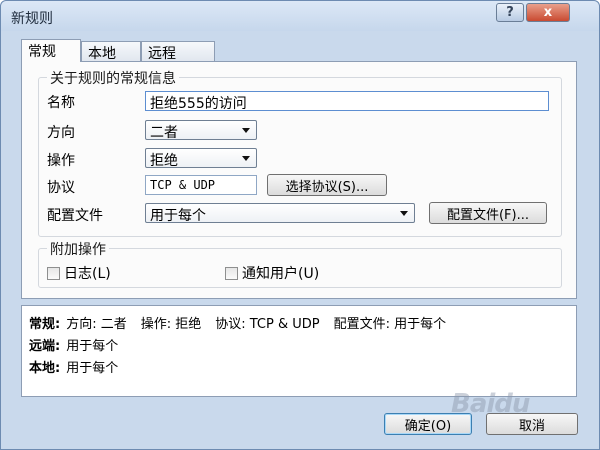 This screenshot has width=600, height=450. What do you see at coordinates (113, 78) in the screenshot?
I see `general-info-legend: 关于规则的常规信息` at bounding box center [113, 78].